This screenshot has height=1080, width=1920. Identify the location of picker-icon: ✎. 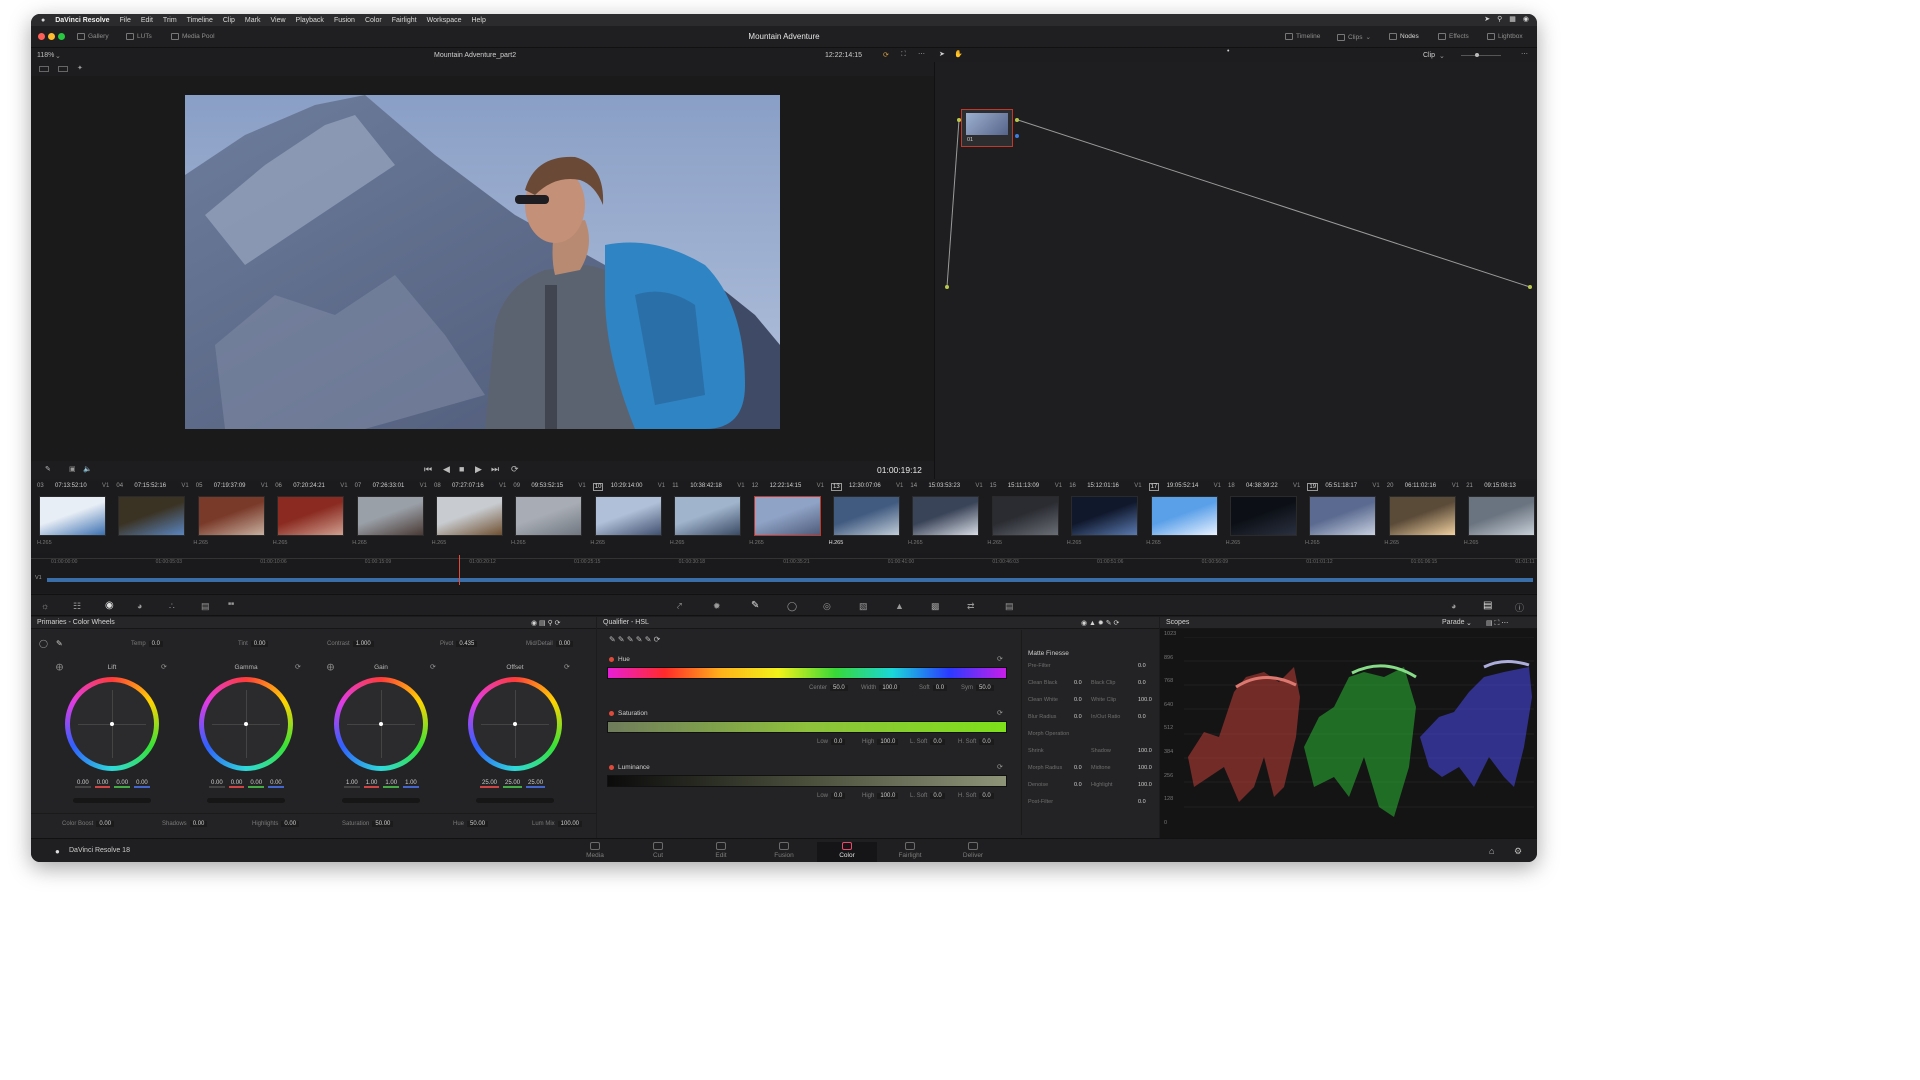
(59, 643).